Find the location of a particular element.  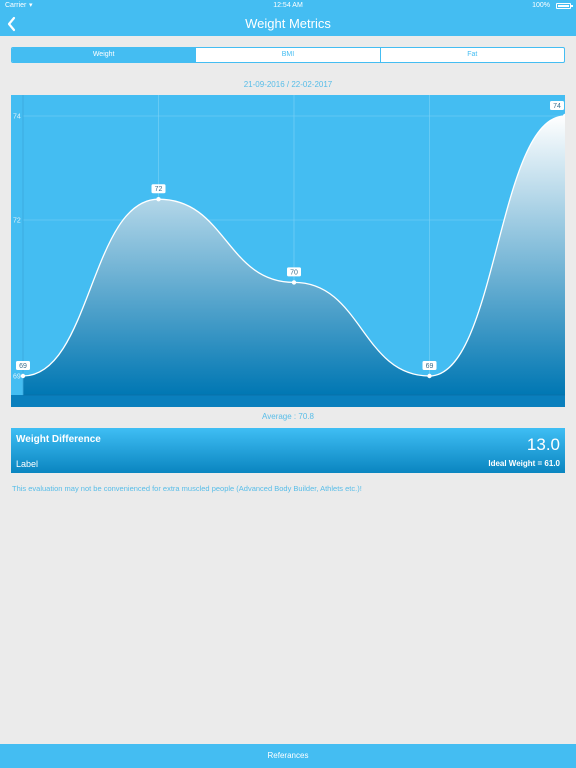

page-title: Weight Metrics is located at coordinates (288, 23).